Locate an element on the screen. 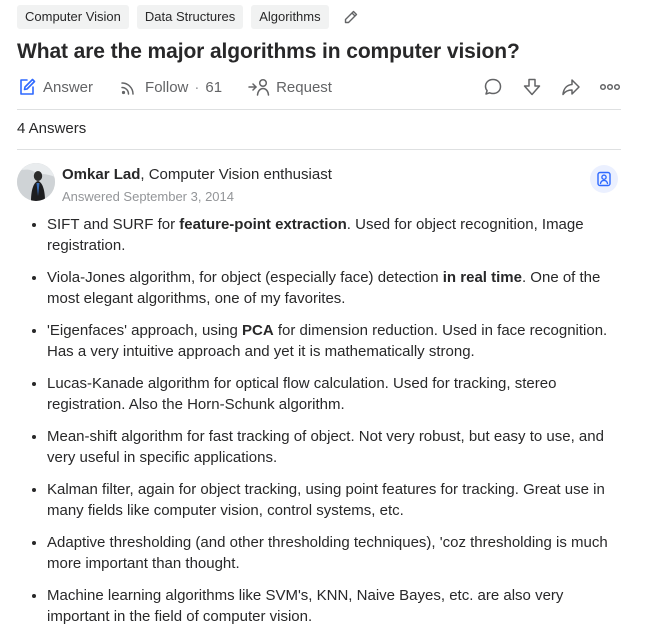  follow-user-icon is located at coordinates (604, 179).